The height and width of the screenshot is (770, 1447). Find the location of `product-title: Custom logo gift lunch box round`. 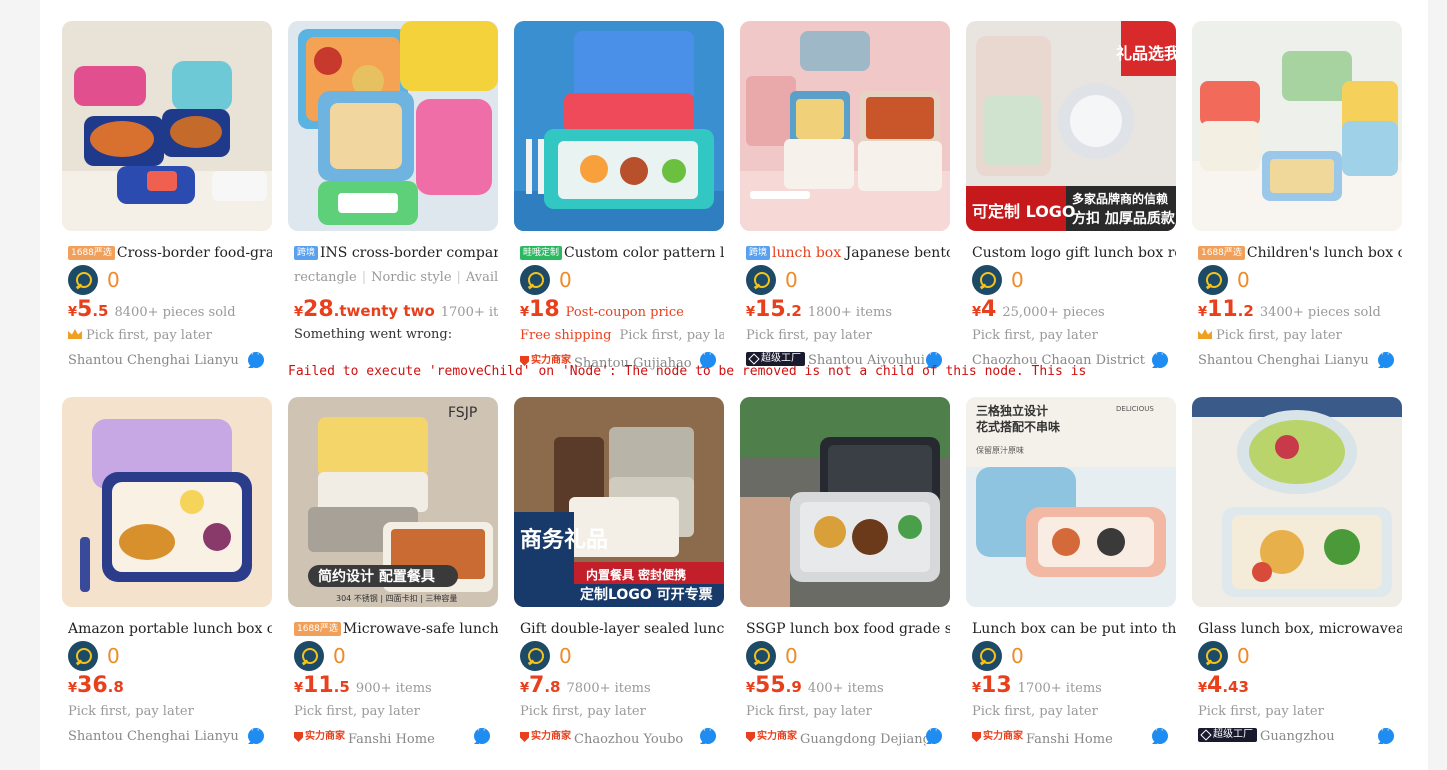

product-title: Custom logo gift lunch box round is located at coordinates (1074, 253).